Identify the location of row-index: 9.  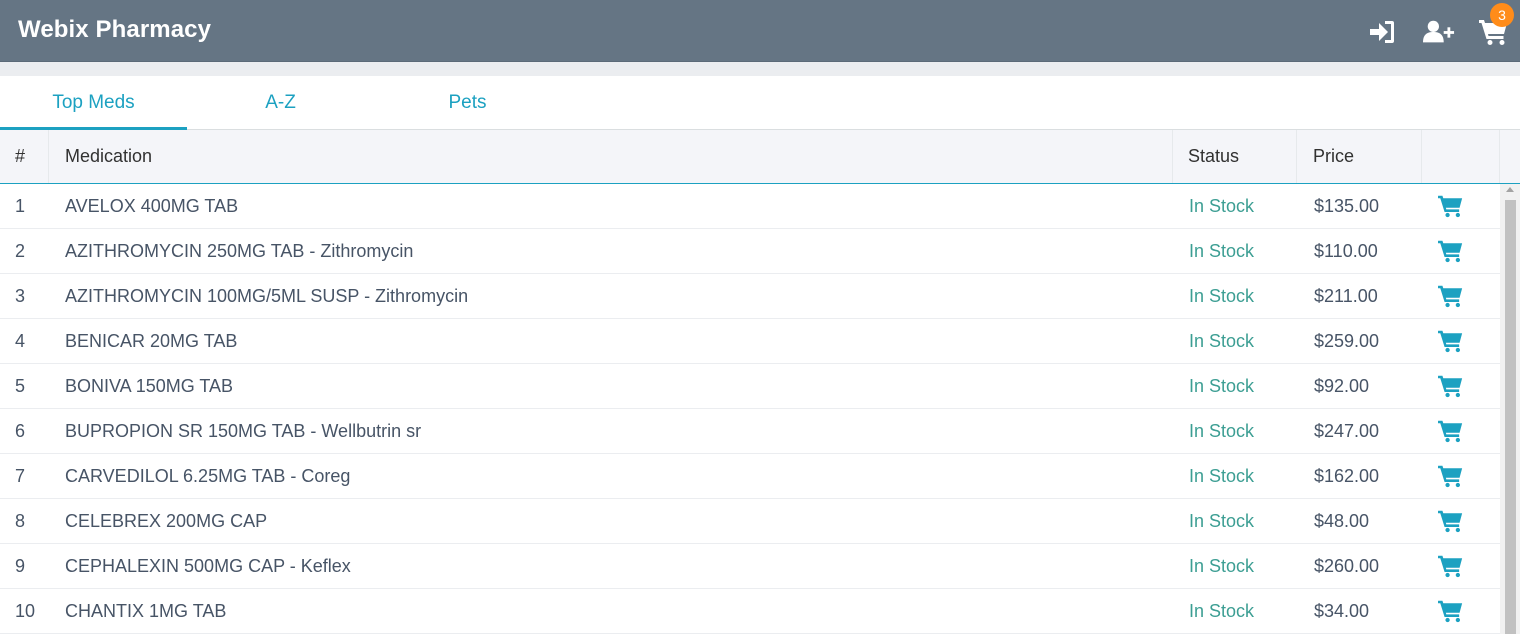
(20, 566).